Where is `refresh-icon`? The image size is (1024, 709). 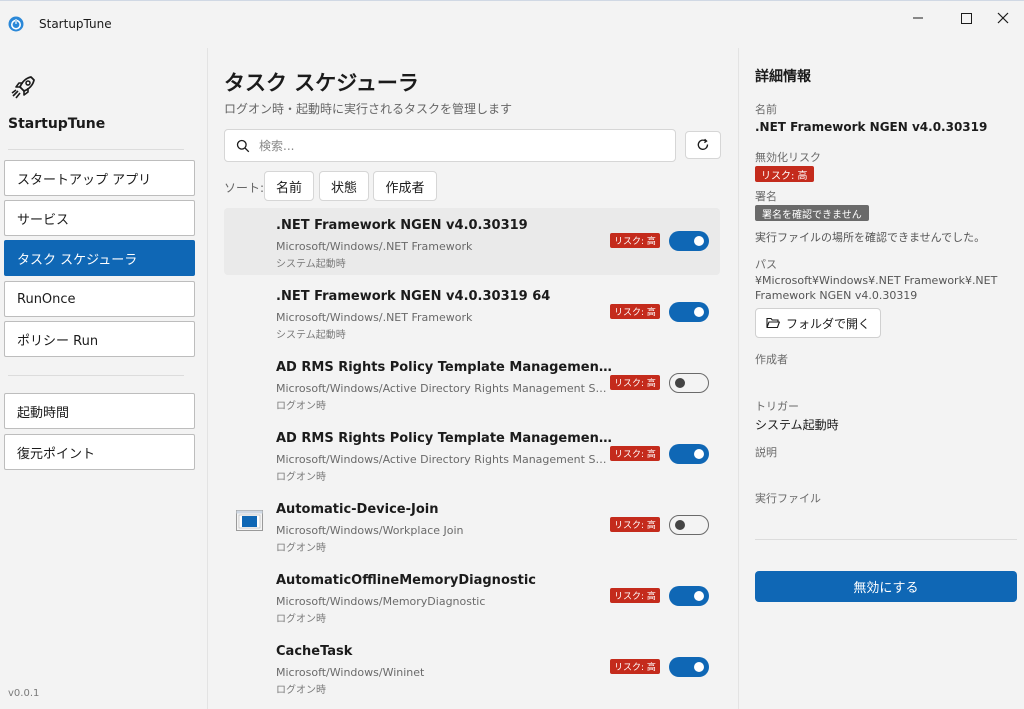 refresh-icon is located at coordinates (703, 144).